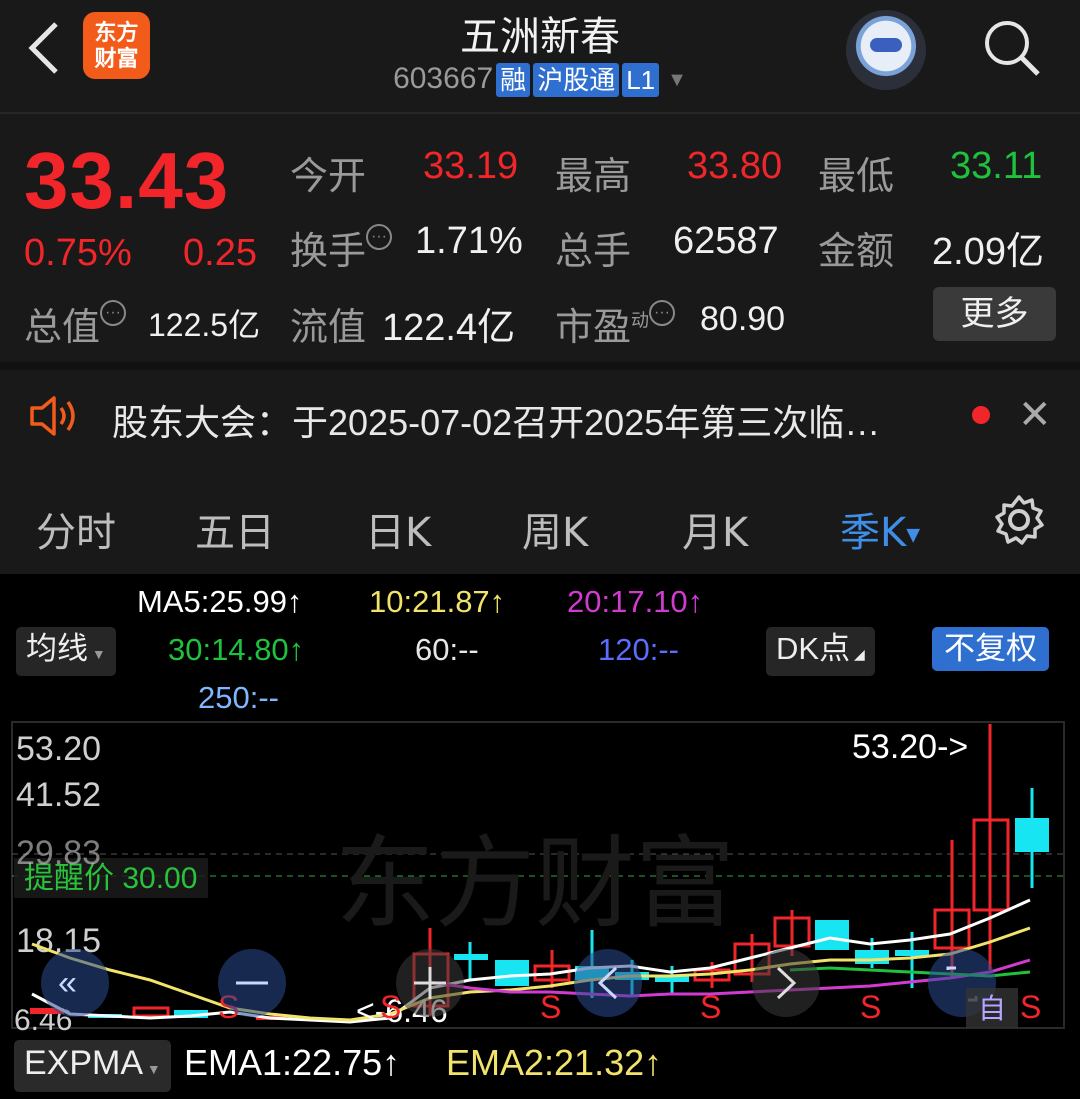 Image resolution: width=1080 pixels, height=1099 pixels. I want to click on change-amount: 0.25, so click(220, 253).